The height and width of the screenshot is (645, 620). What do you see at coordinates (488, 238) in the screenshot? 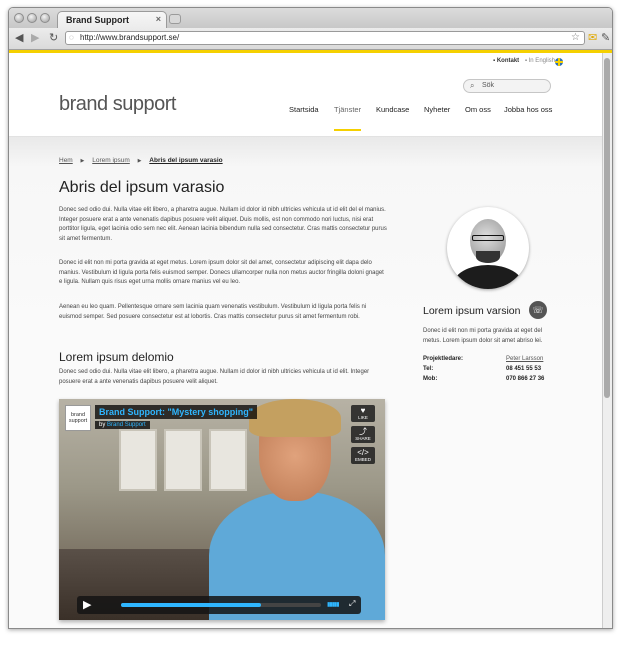
I see `avatar-glasses` at bounding box center [488, 238].